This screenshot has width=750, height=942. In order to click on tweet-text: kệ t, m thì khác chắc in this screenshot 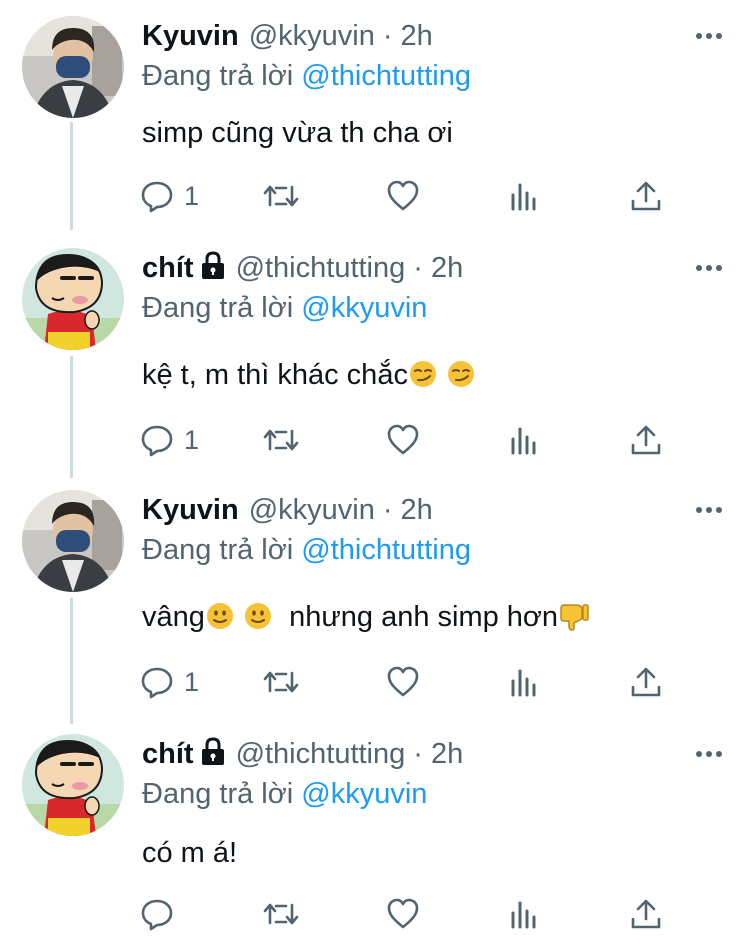, I will do `click(309, 377)`.